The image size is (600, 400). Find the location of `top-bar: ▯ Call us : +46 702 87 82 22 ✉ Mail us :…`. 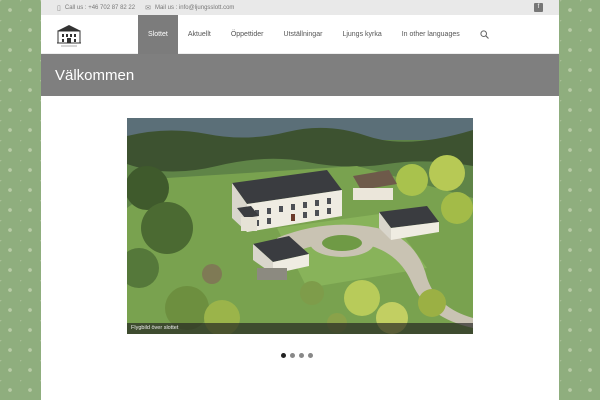

top-bar: ▯ Call us : +46 702 87 82 22 ✉ Mail us :… is located at coordinates (300, 7).